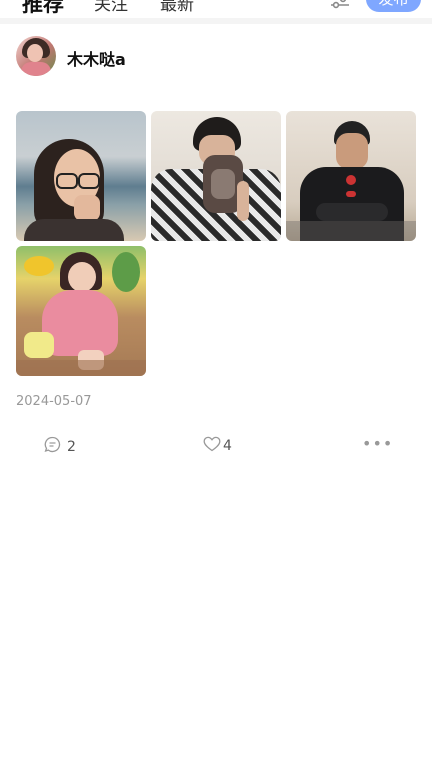  Describe the element at coordinates (340, 4) in the screenshot. I see `filter-sliders-icon` at that location.